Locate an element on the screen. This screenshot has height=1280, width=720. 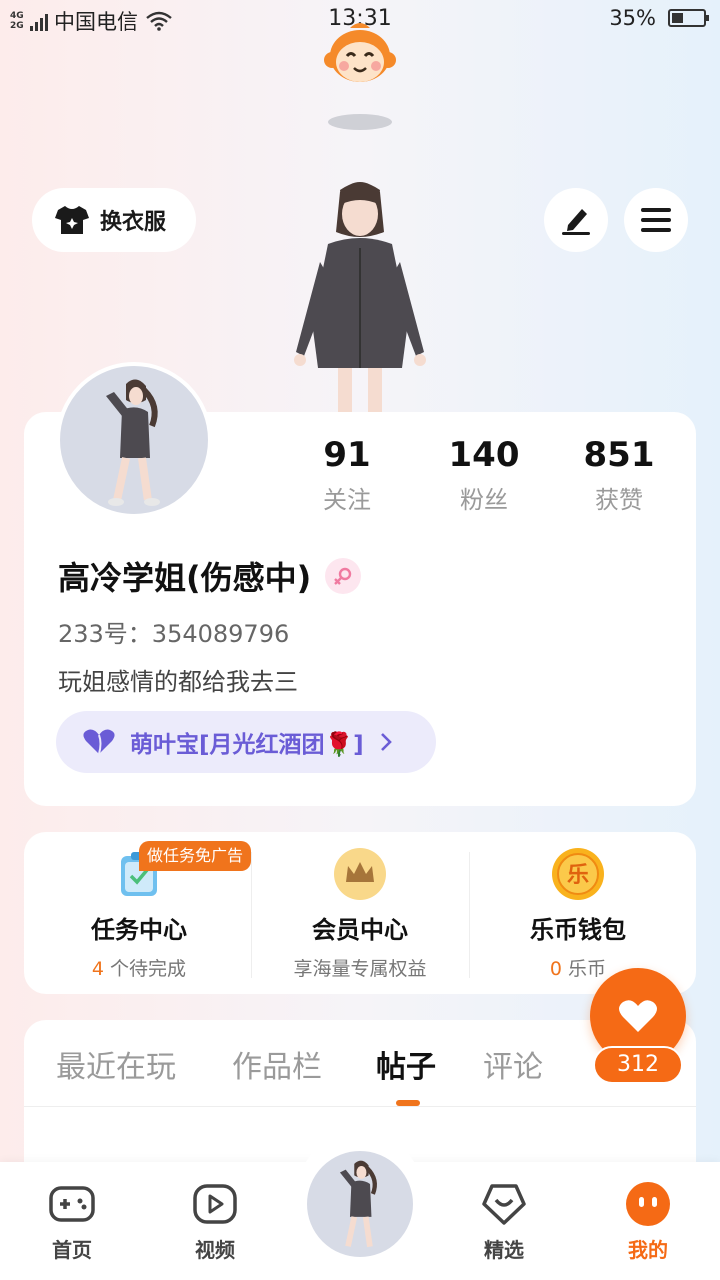
play-icon is located at coordinates (215, 1204).